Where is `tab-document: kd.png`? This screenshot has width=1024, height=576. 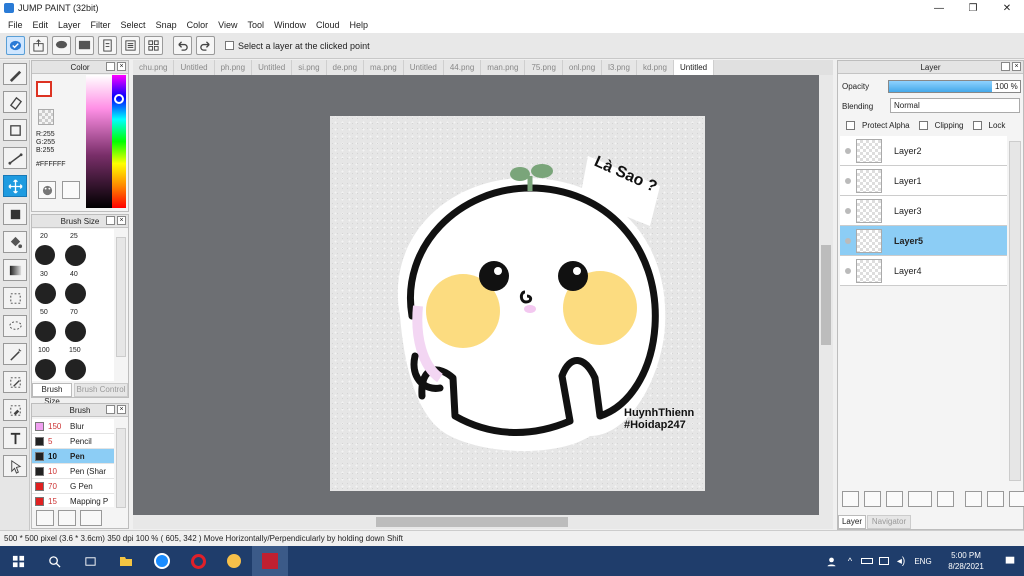
tab-document: kd.png is located at coordinates (655, 67).